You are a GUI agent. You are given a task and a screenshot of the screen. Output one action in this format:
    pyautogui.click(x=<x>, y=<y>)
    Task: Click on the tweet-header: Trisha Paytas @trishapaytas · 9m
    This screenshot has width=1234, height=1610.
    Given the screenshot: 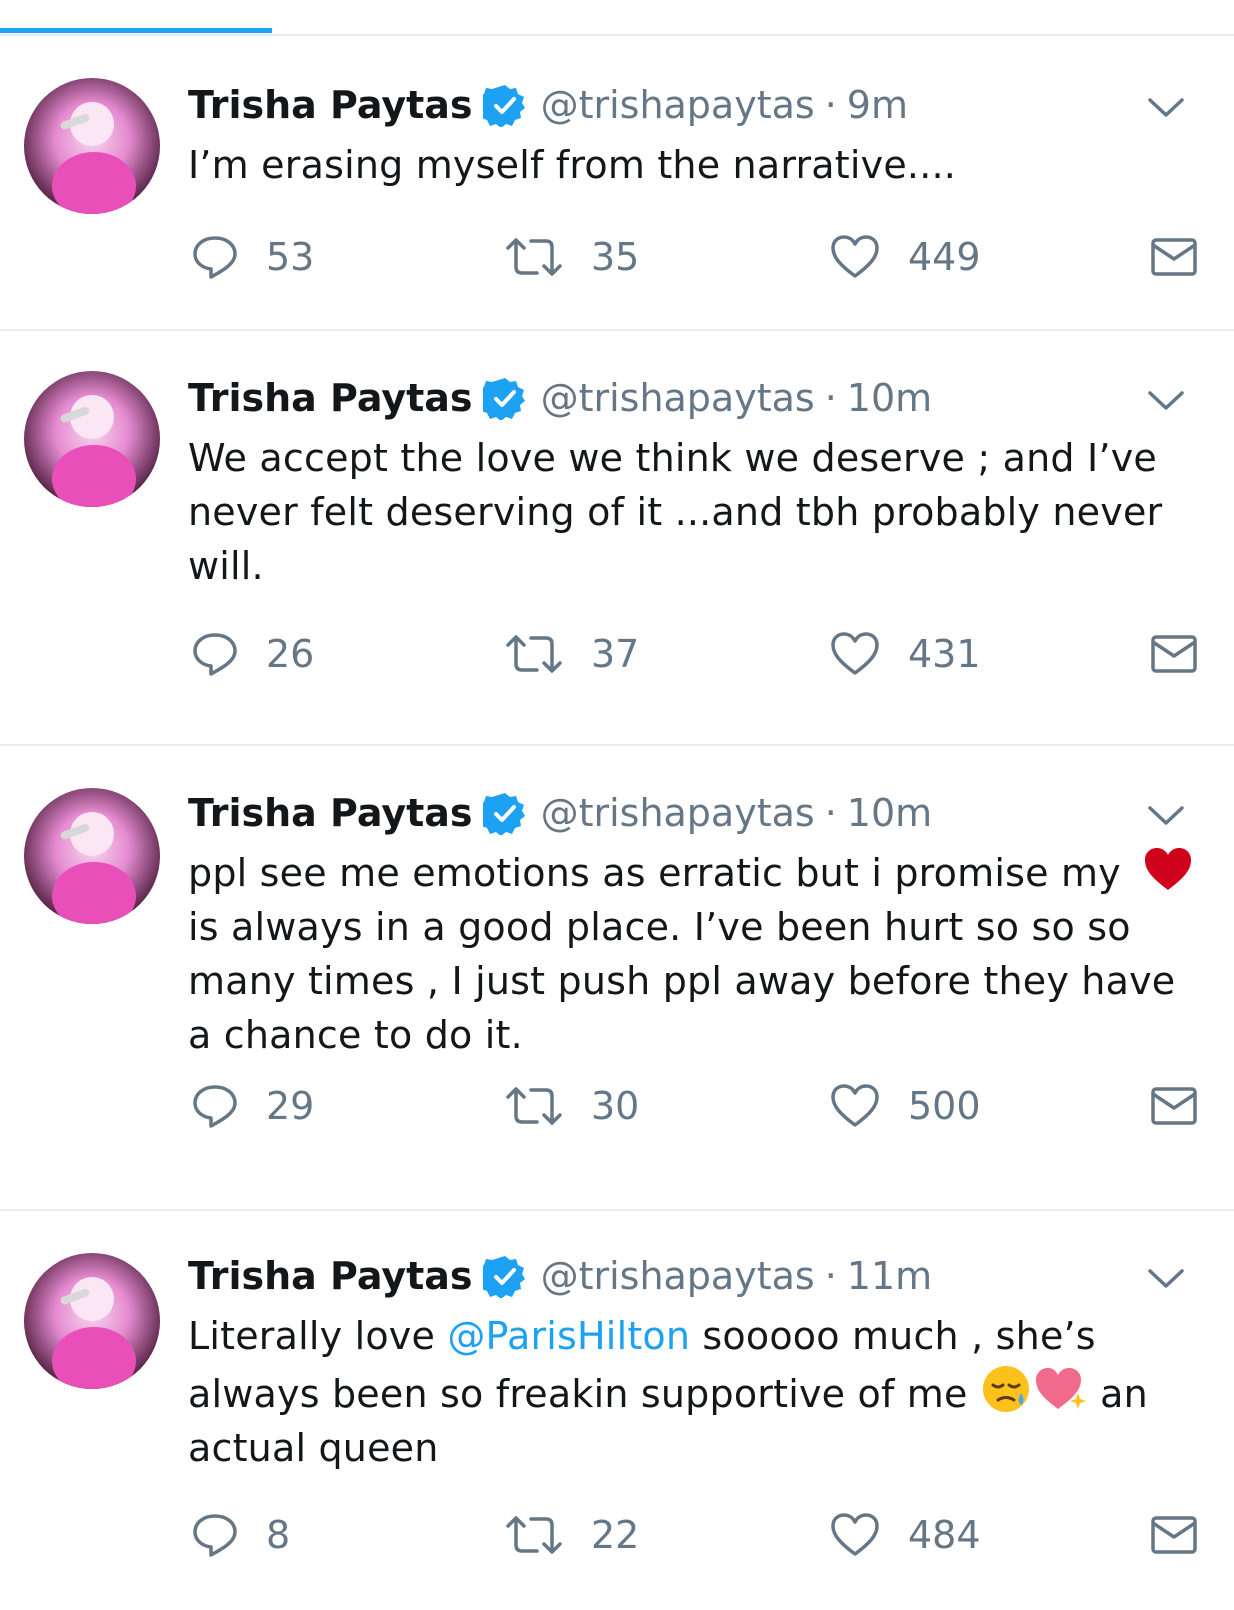 What is the action you would take?
    pyautogui.click(x=548, y=105)
    